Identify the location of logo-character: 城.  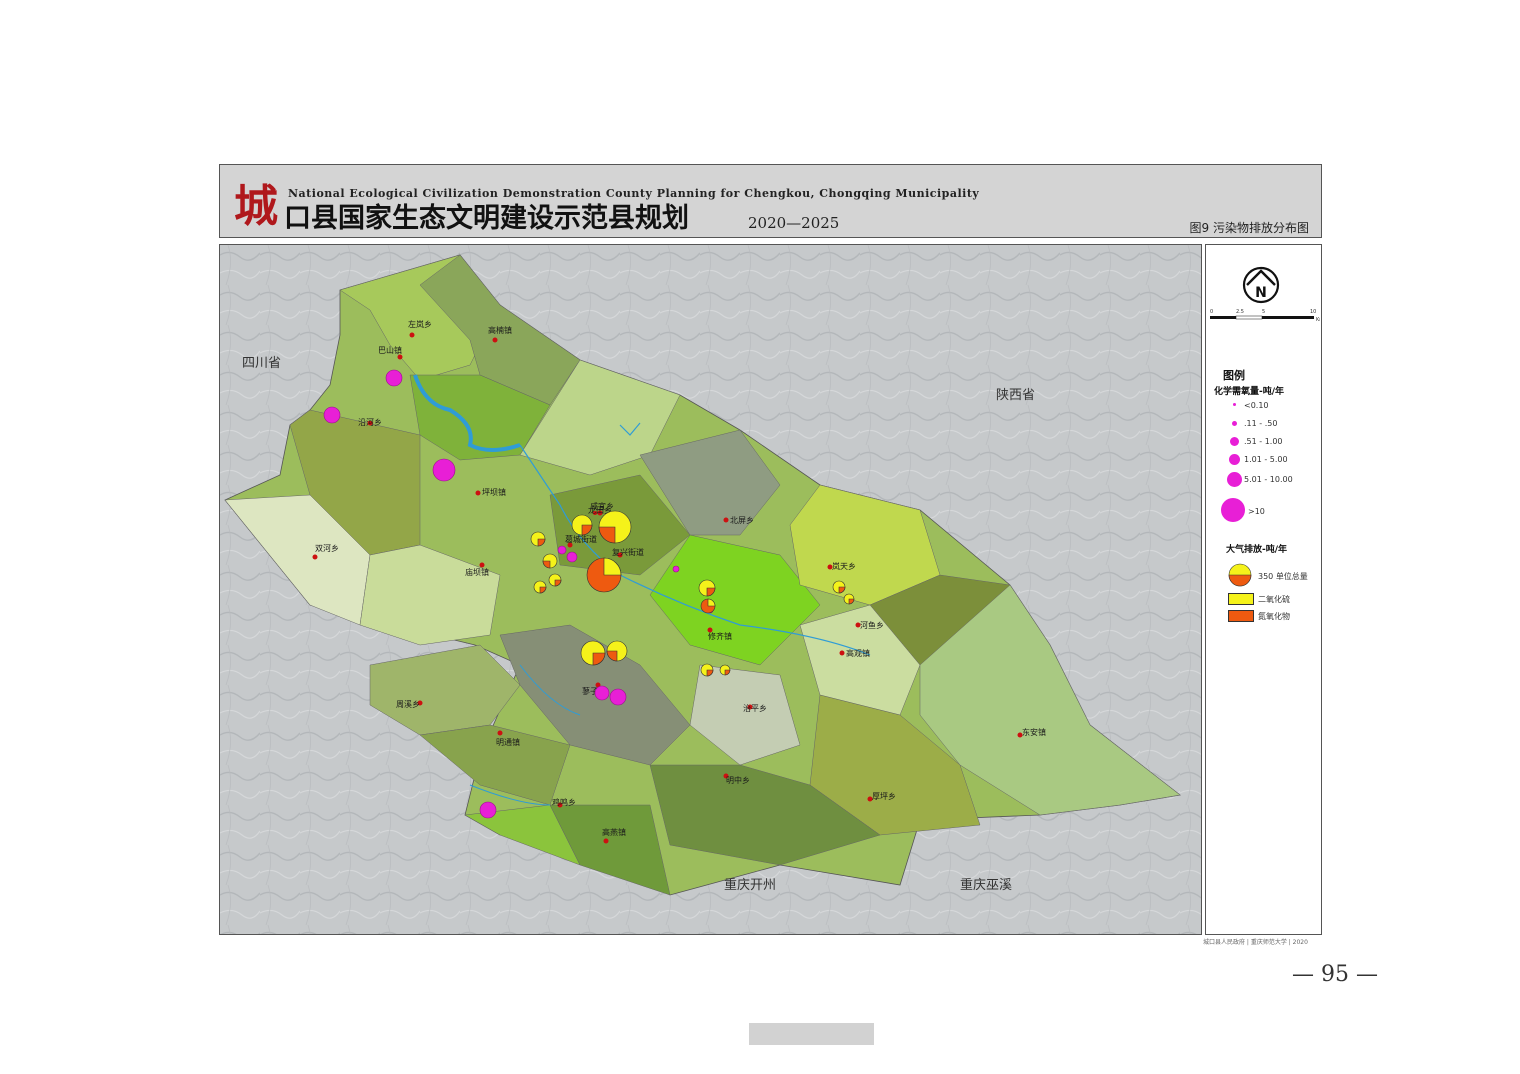
(256, 206).